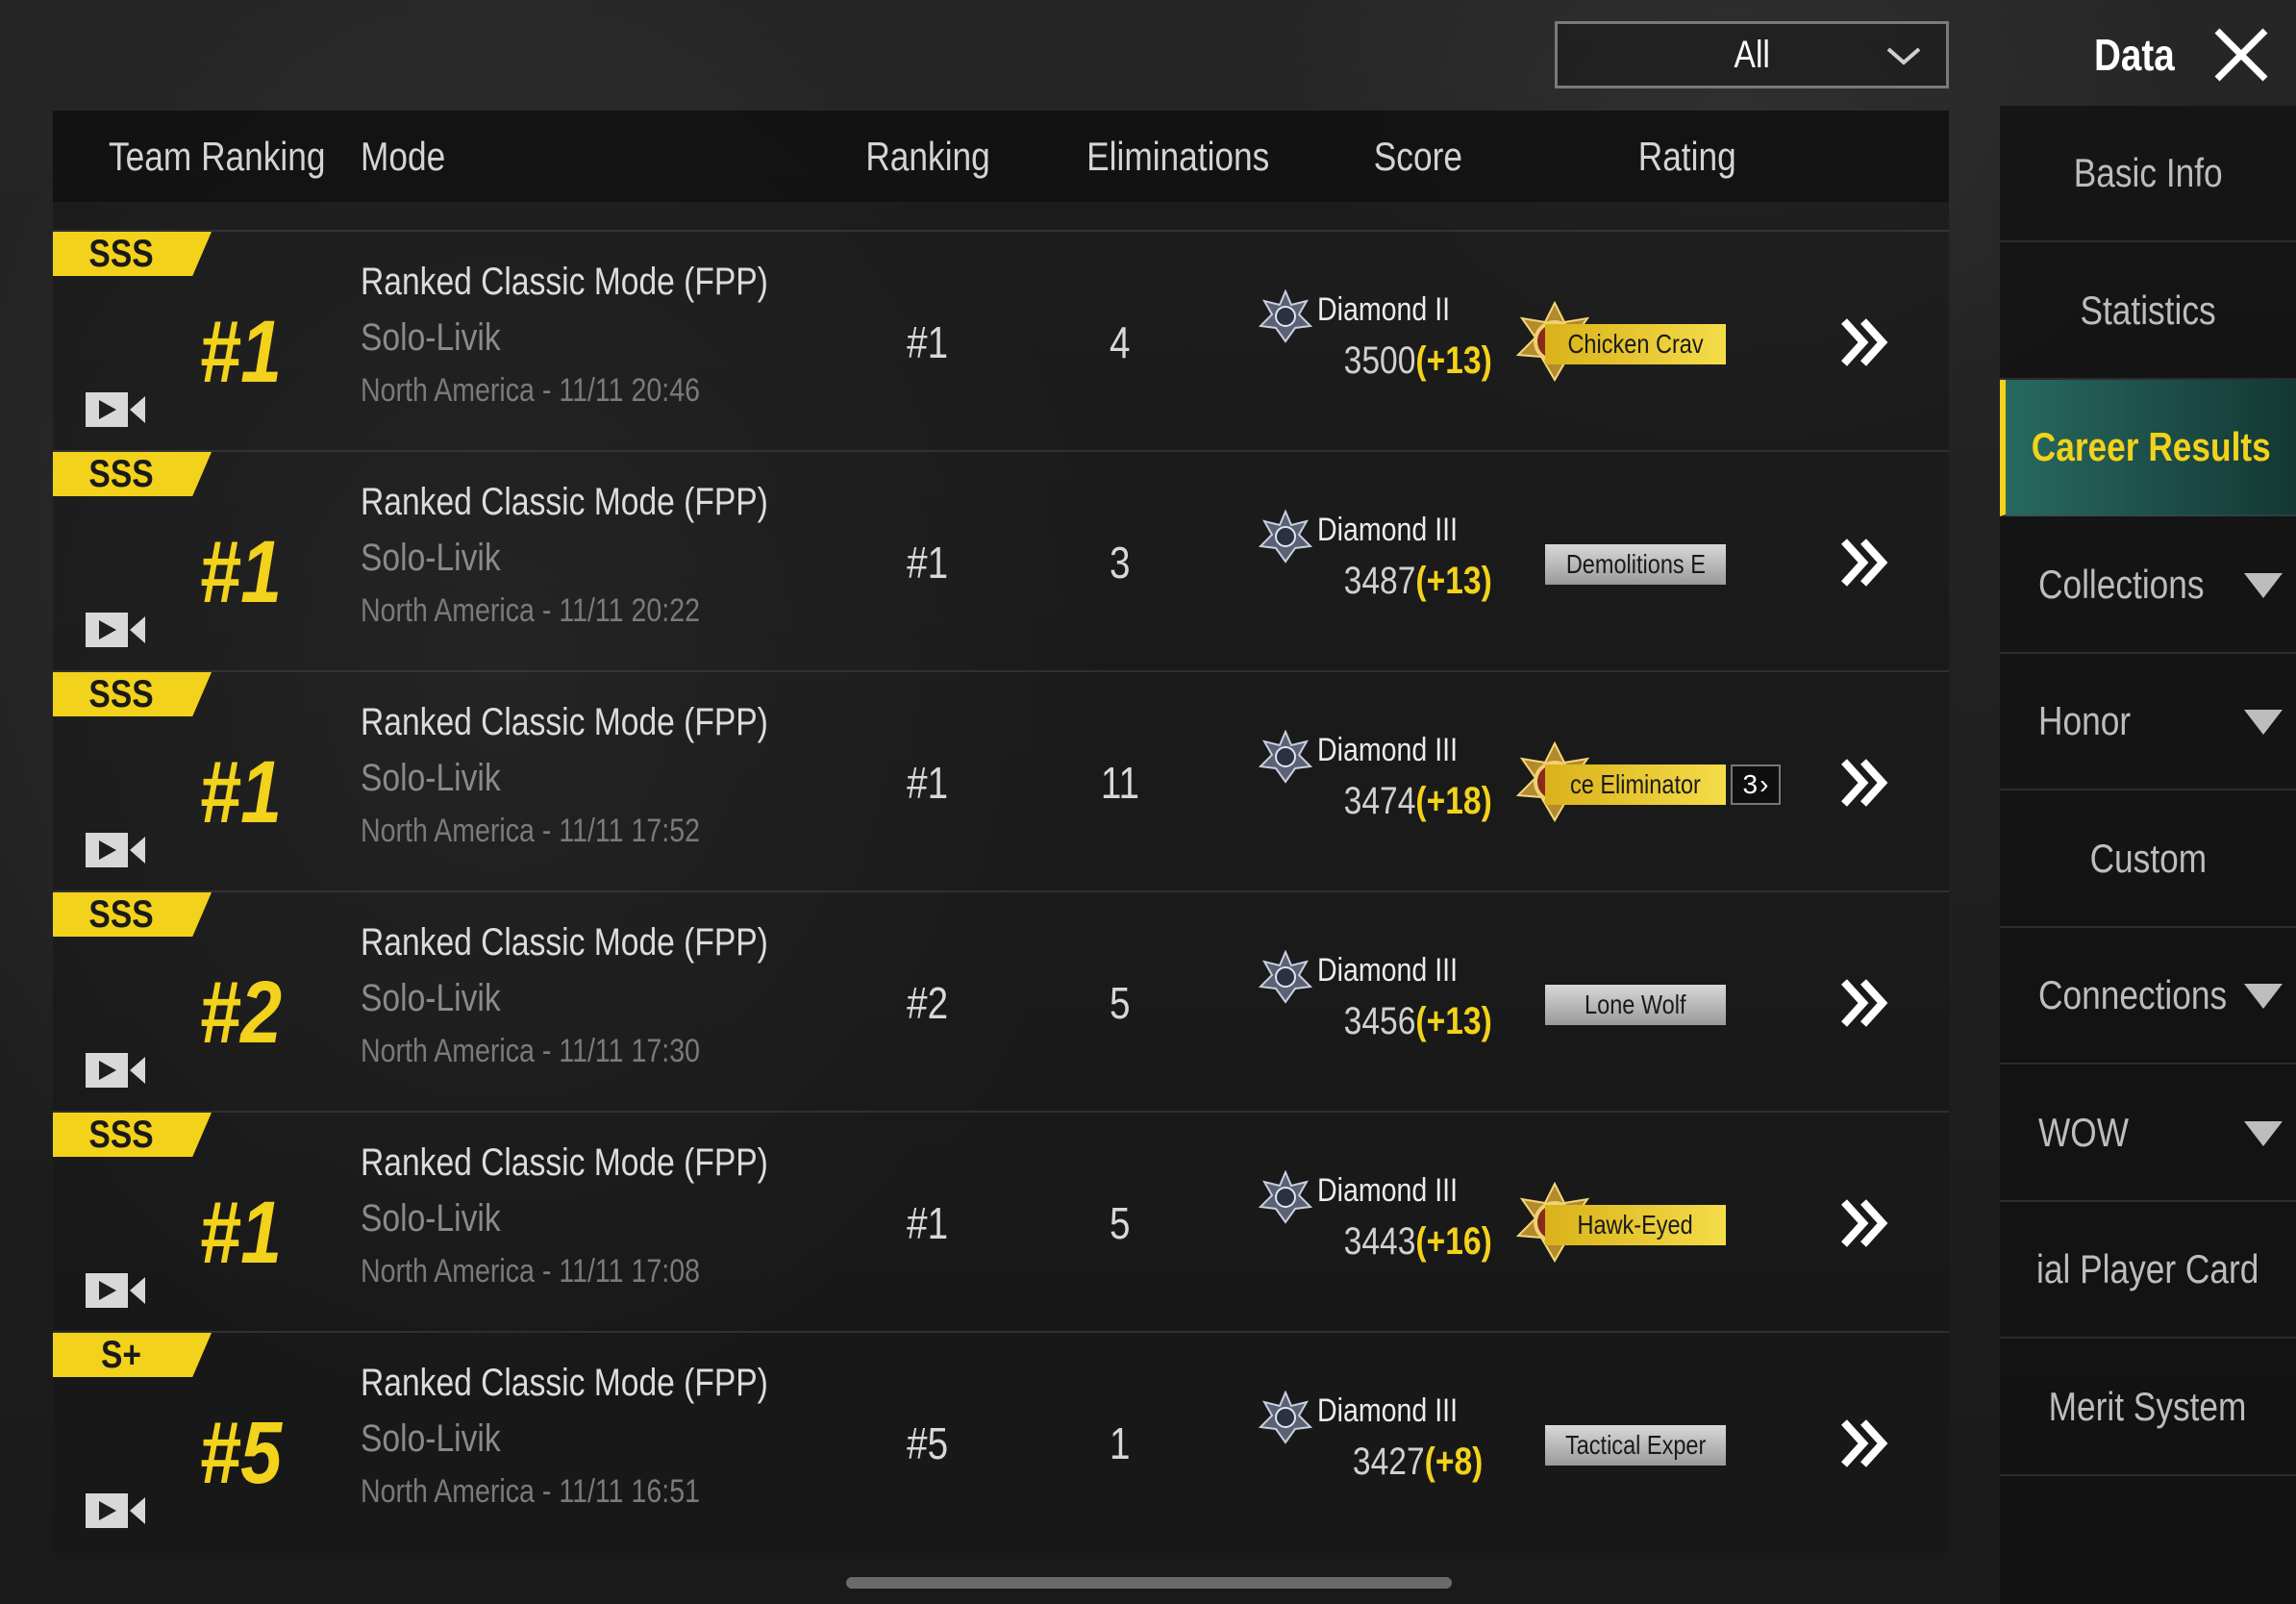 The width and height of the screenshot is (2296, 1604). What do you see at coordinates (2148, 311) in the screenshot?
I see `sidebar-item-statistics: Statistics` at bounding box center [2148, 311].